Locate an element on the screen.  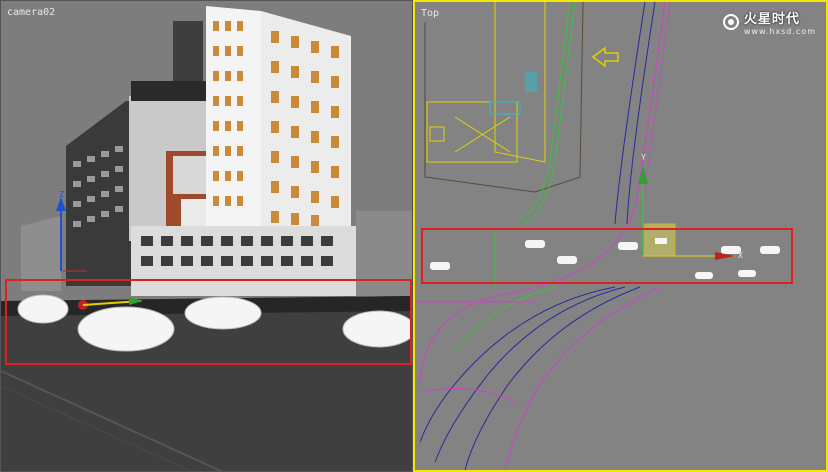
brand-logo-icon is located at coordinates (730, 22).